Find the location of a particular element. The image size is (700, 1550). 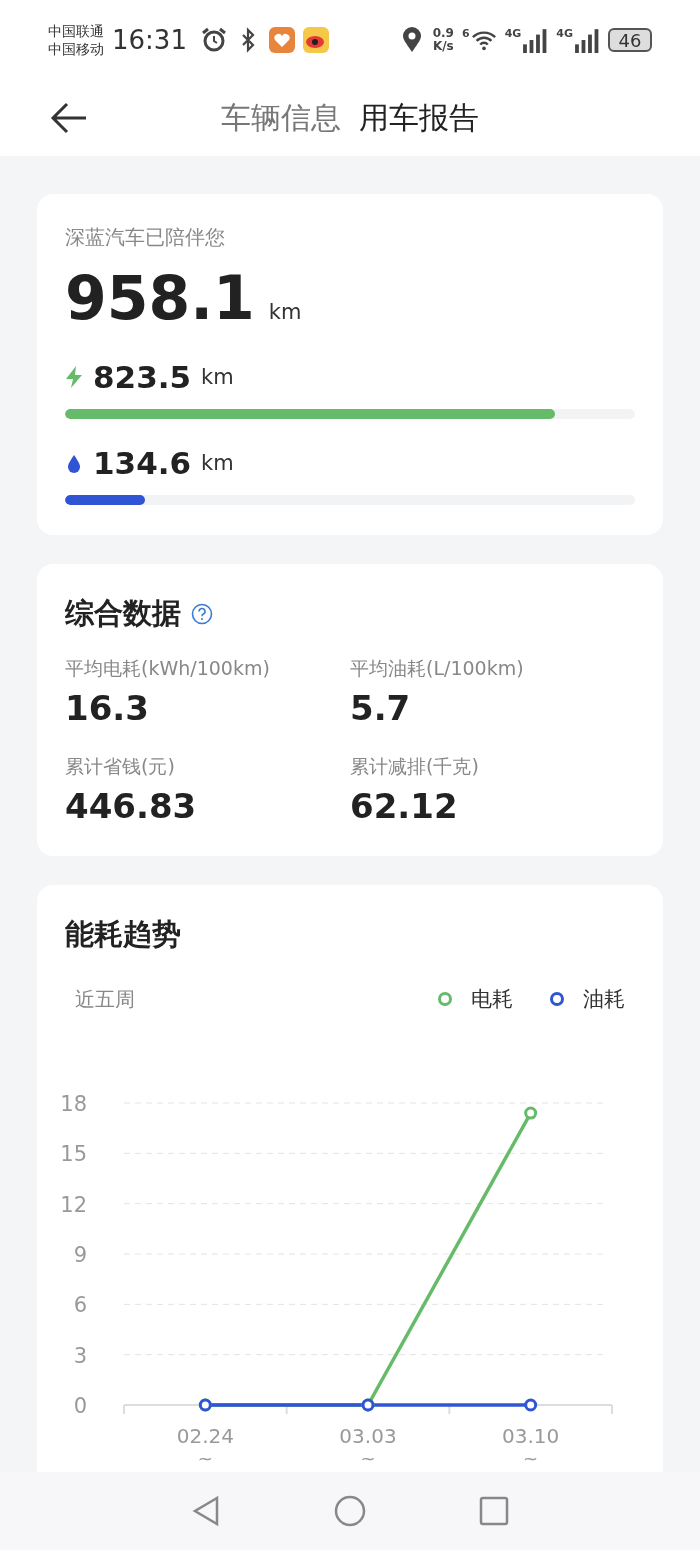

wifi-label: 6 is located at coordinates (465, 33).